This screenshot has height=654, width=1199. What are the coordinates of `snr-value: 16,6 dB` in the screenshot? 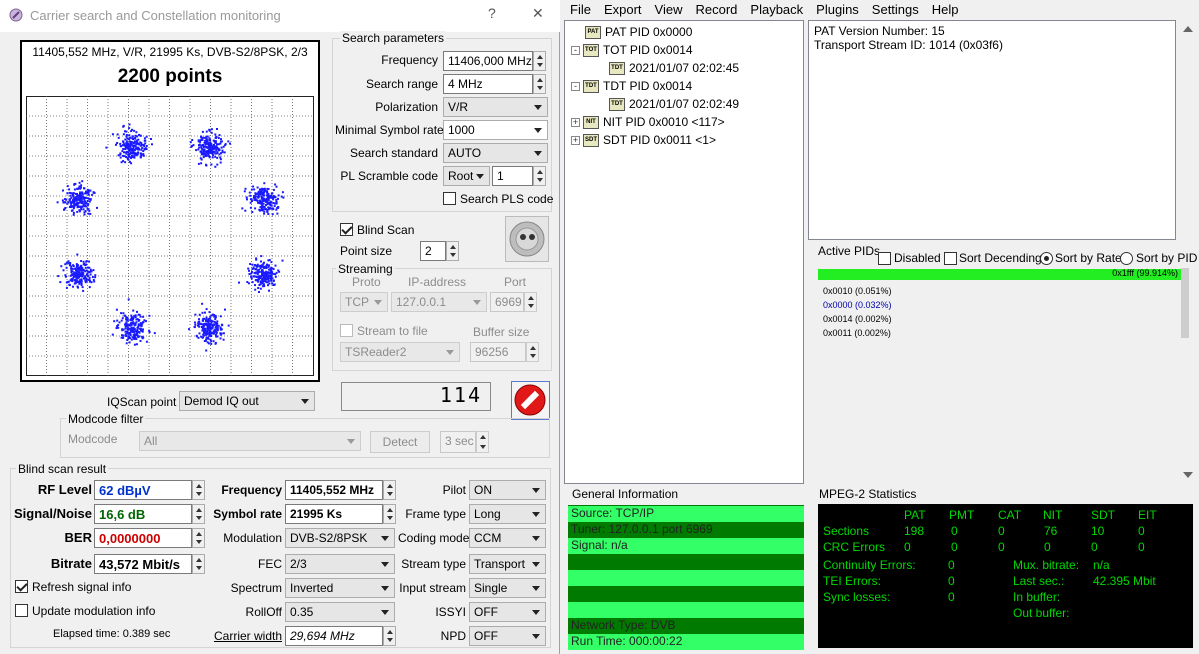 It's located at (143, 514).